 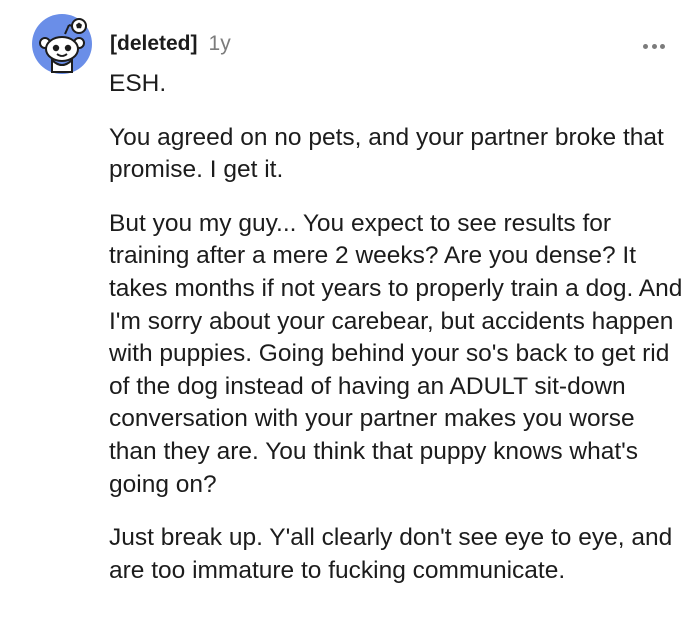 I want to click on more-options-icon, so click(x=654, y=46).